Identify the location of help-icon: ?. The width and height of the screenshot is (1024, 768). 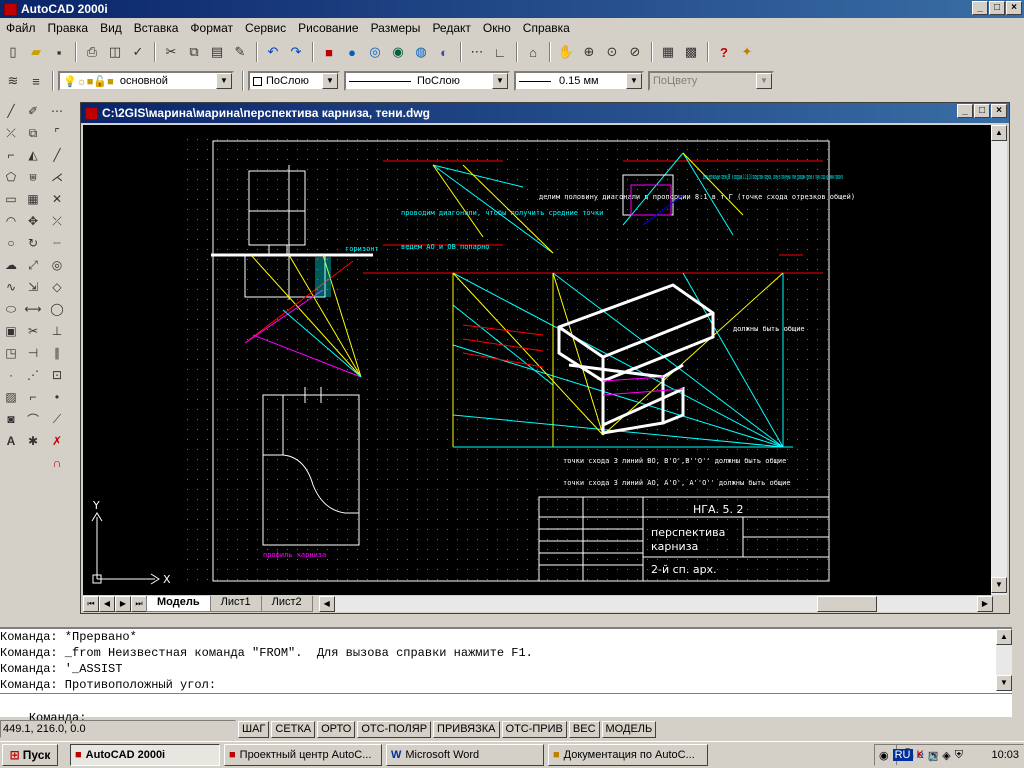
(724, 52).